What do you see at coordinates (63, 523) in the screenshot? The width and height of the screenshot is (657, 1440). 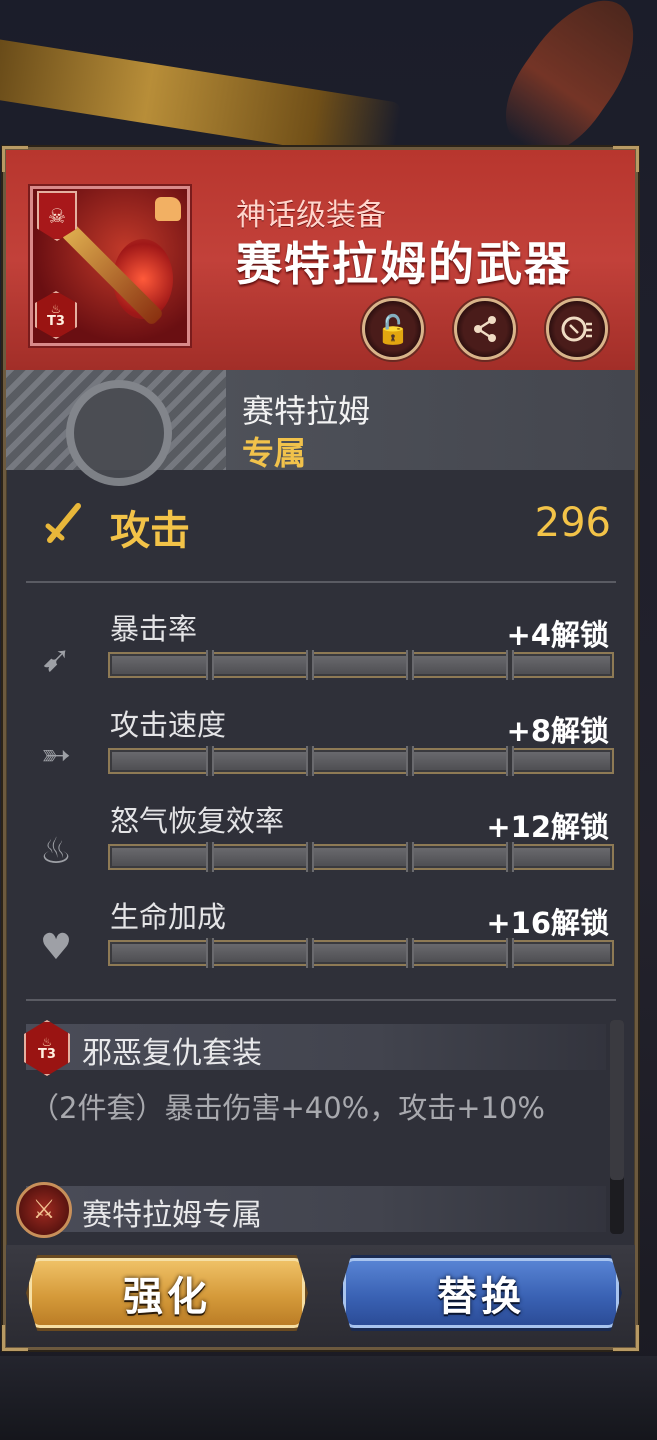 I see `sword-icon` at bounding box center [63, 523].